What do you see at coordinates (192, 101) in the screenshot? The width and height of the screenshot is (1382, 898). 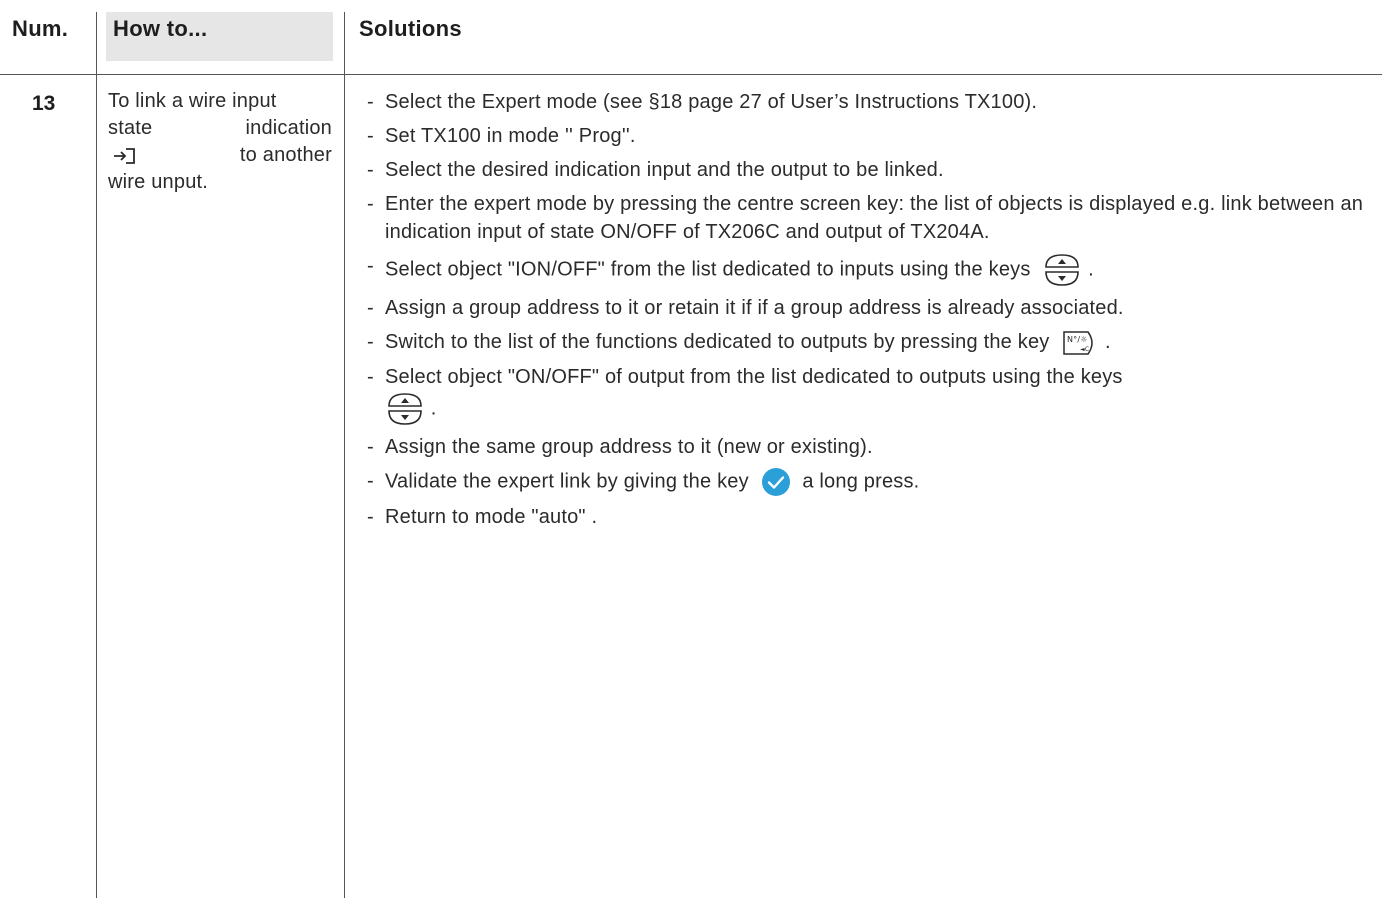 I see `howto-line: To link a wire input` at bounding box center [192, 101].